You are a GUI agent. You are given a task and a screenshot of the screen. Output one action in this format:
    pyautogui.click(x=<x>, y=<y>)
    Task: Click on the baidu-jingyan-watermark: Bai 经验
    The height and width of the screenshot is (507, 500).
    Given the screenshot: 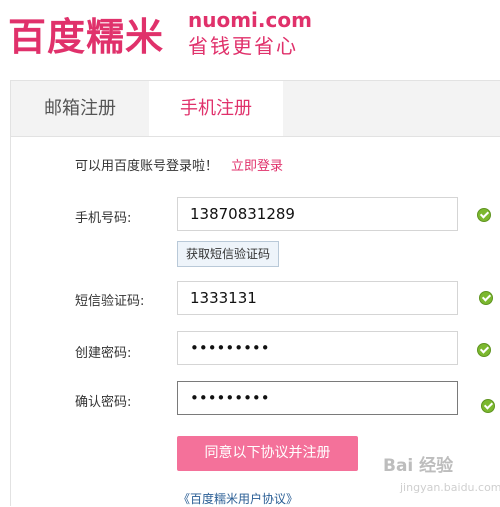 What is the action you would take?
    pyautogui.click(x=418, y=466)
    